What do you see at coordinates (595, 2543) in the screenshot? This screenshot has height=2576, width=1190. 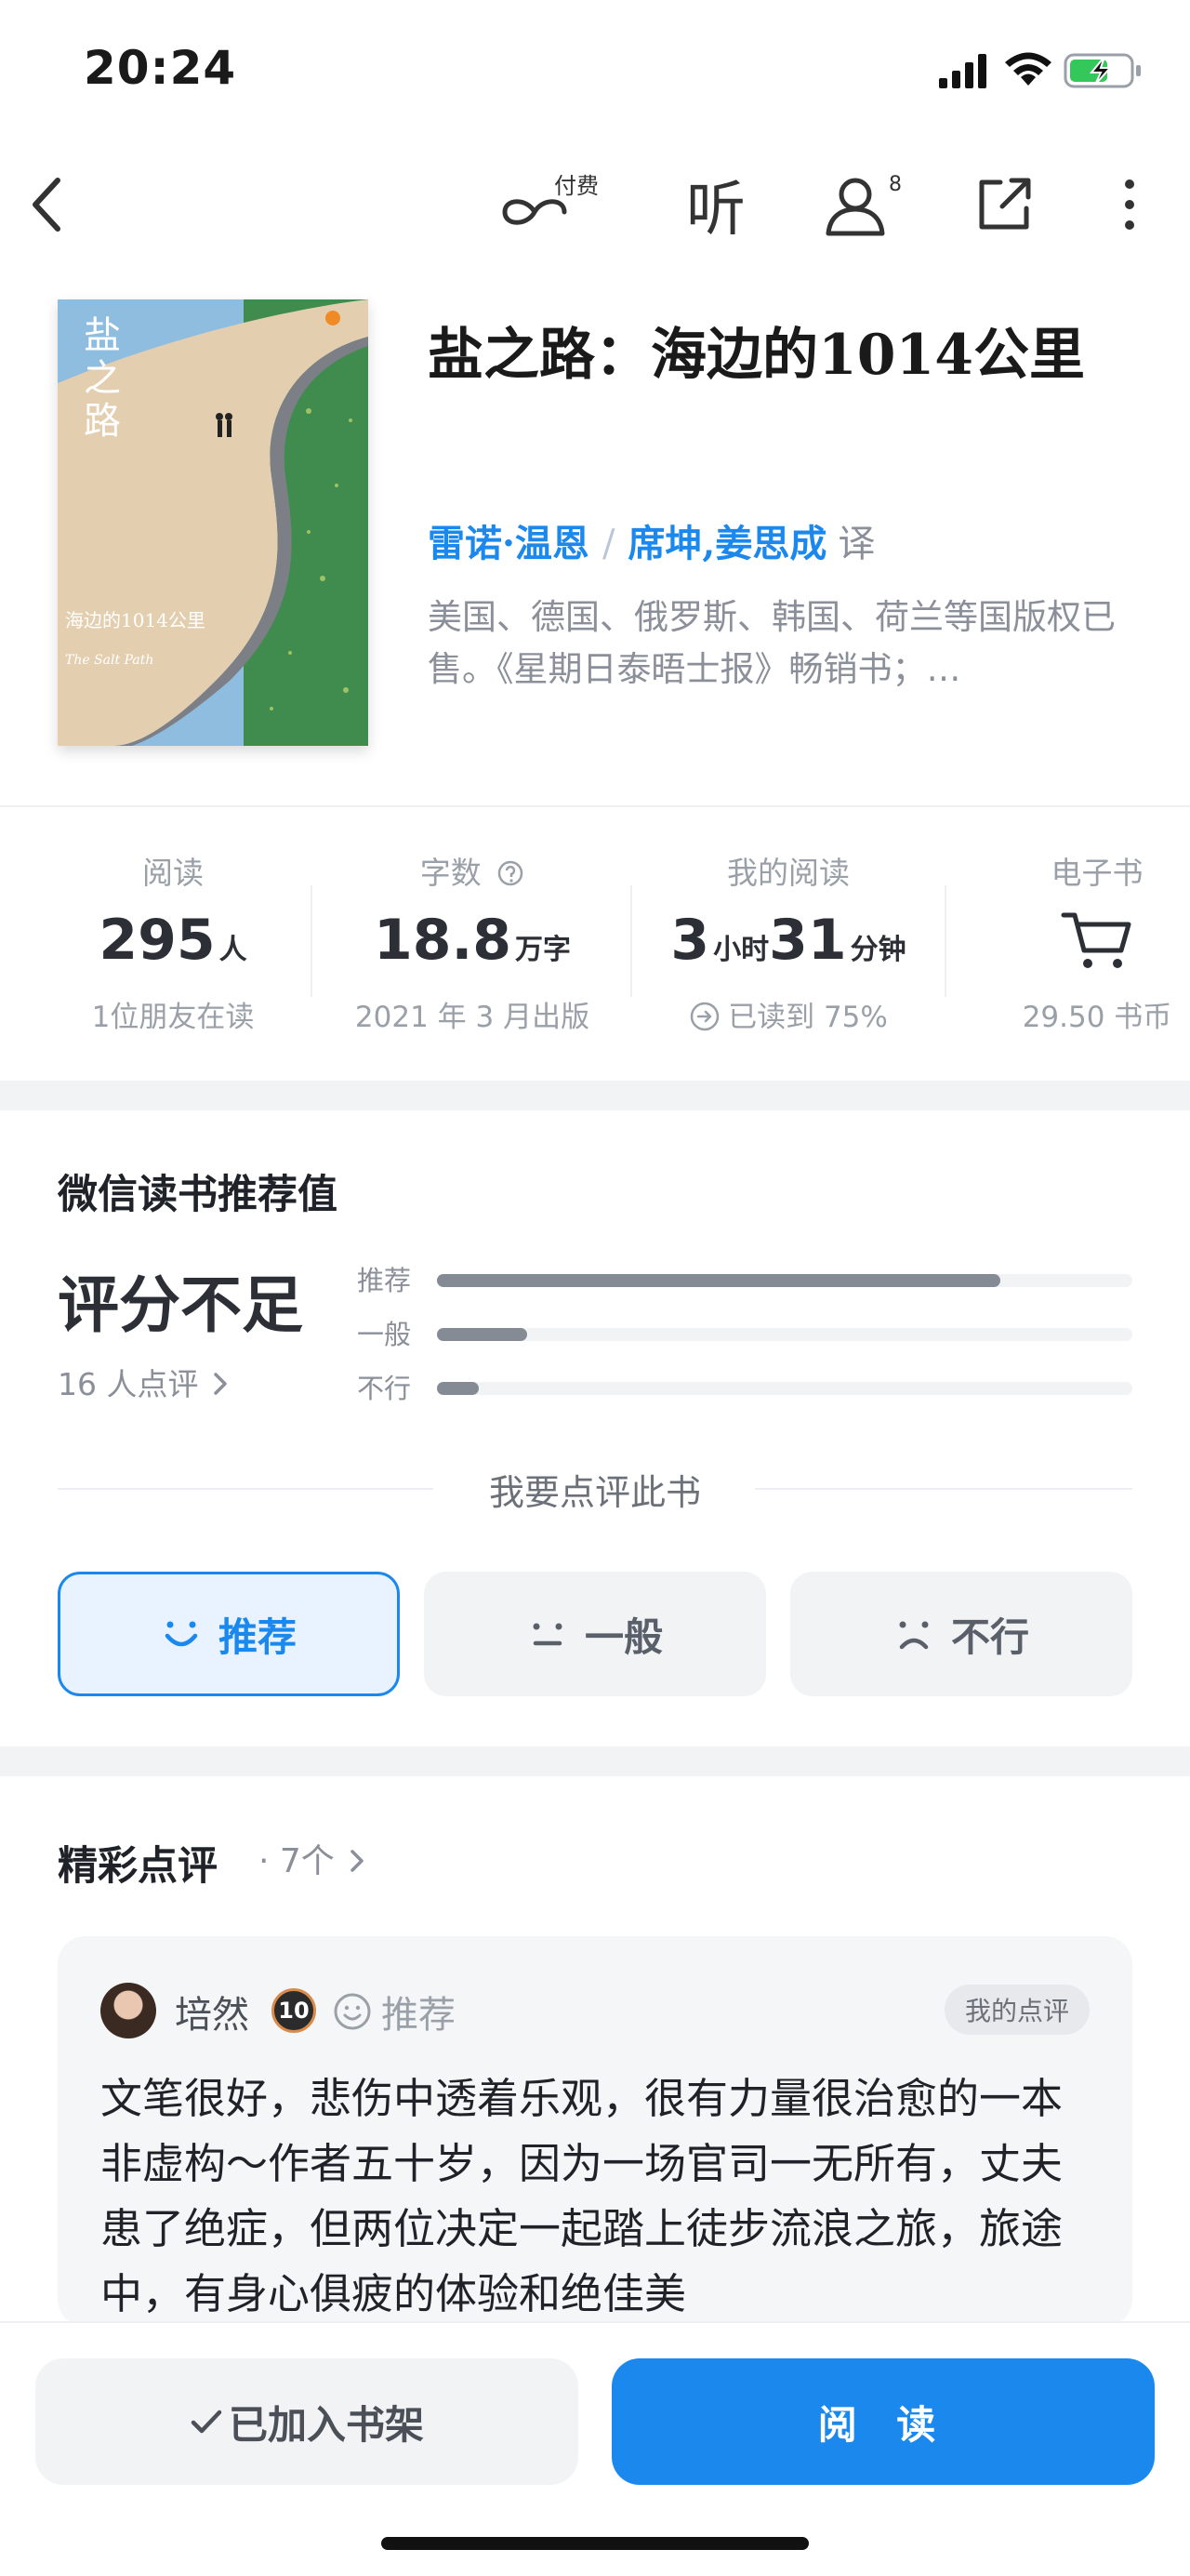 I see `home-indicator` at bounding box center [595, 2543].